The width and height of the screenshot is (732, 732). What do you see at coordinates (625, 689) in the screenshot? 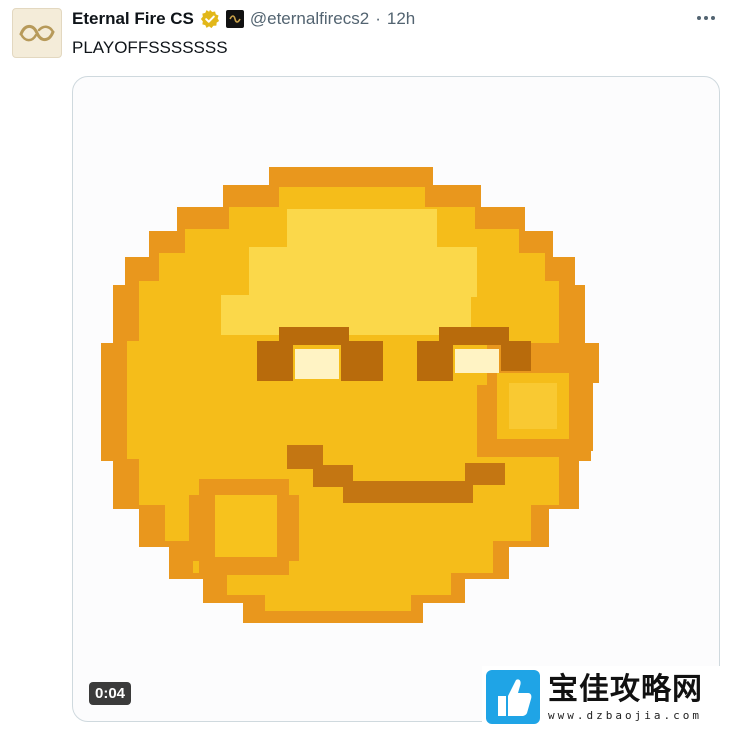
I see `watermark-title: 宝佳攻略网` at bounding box center [625, 689].